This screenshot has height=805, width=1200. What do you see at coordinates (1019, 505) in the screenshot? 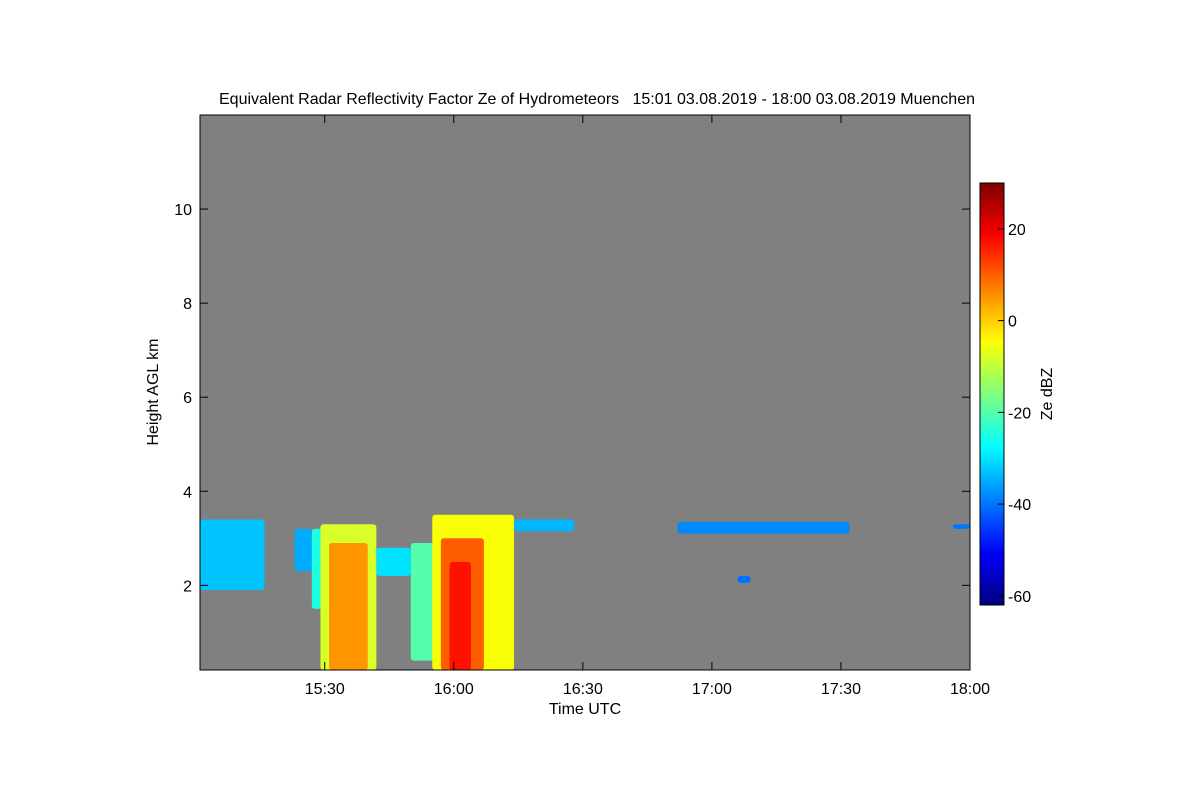
I see `colorbar-tick-label: -40` at bounding box center [1019, 505].